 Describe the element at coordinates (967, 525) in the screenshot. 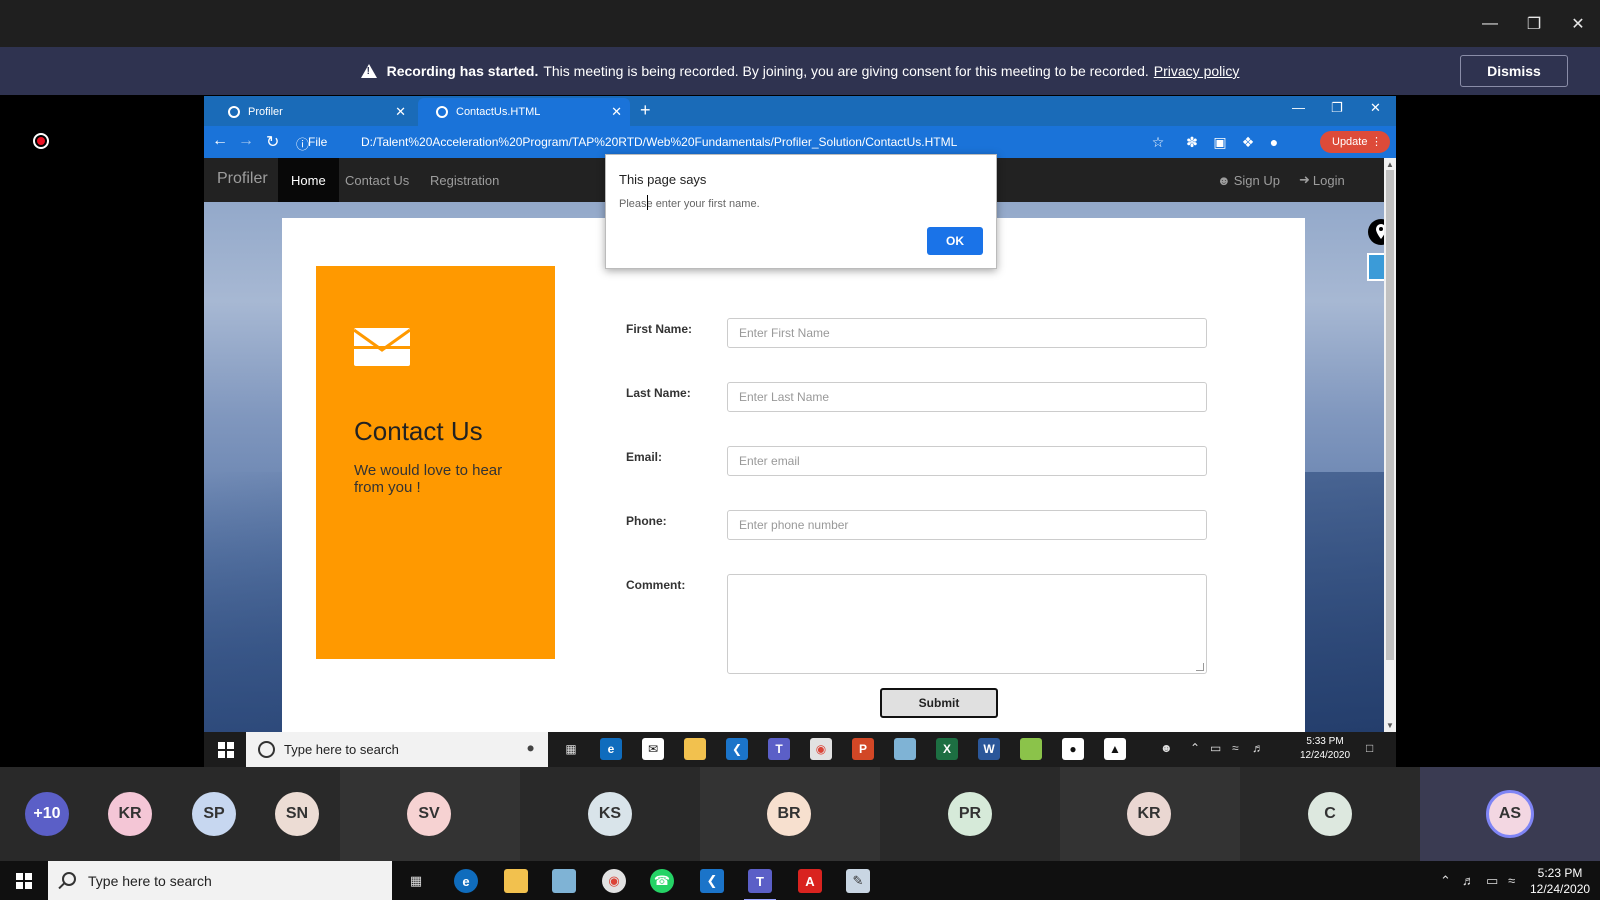

I see `phone-input: Enter phone number` at that location.